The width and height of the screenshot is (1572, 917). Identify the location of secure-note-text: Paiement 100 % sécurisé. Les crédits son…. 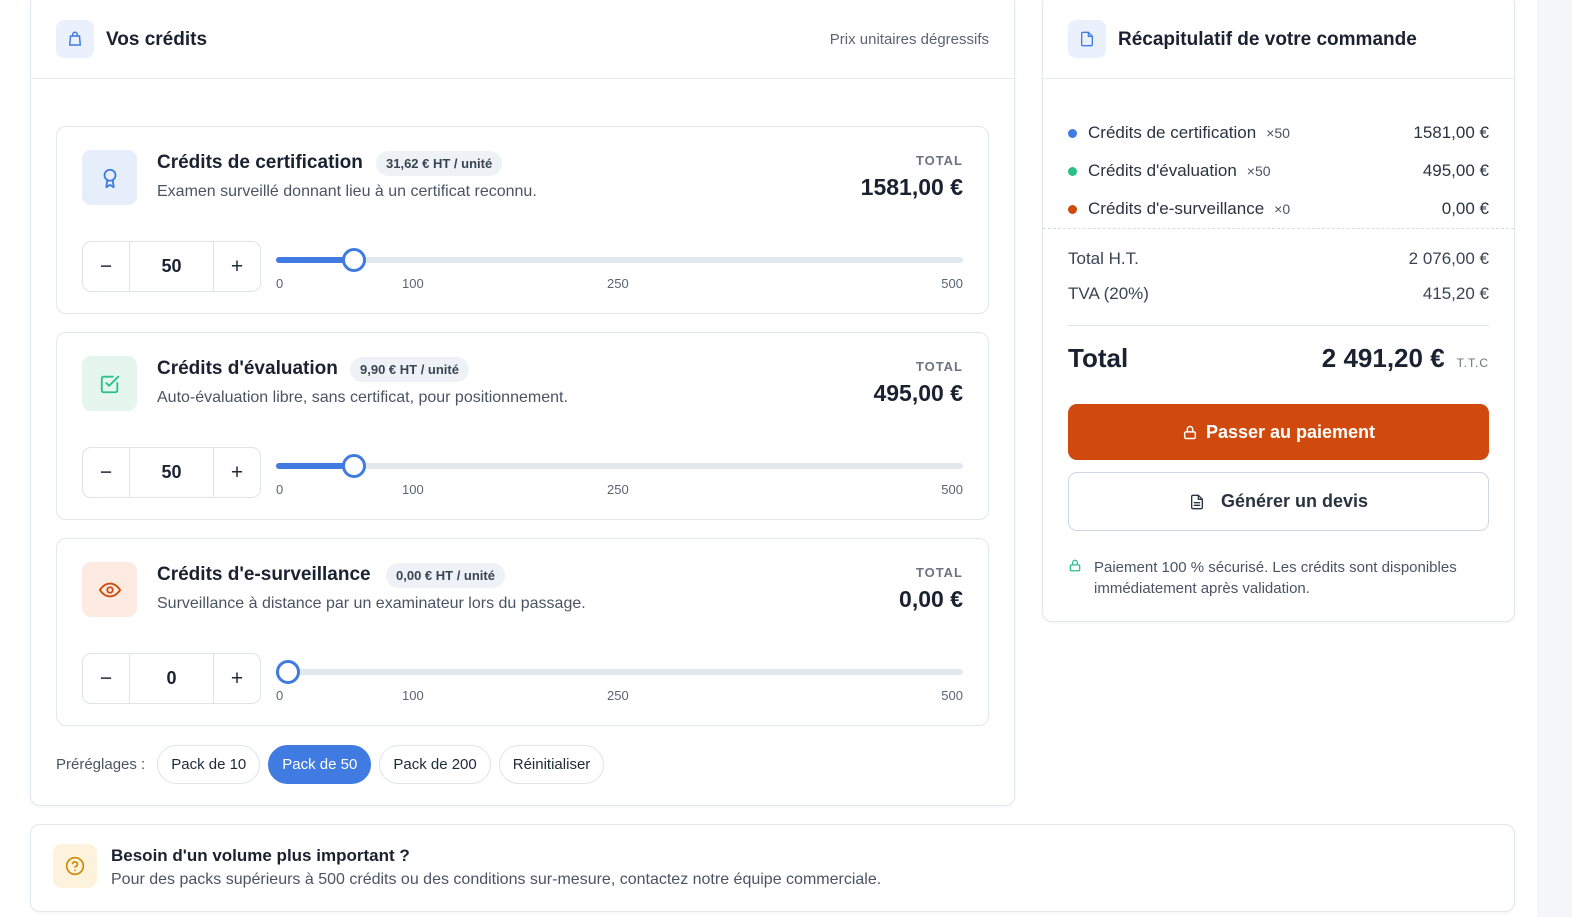
(1275, 578).